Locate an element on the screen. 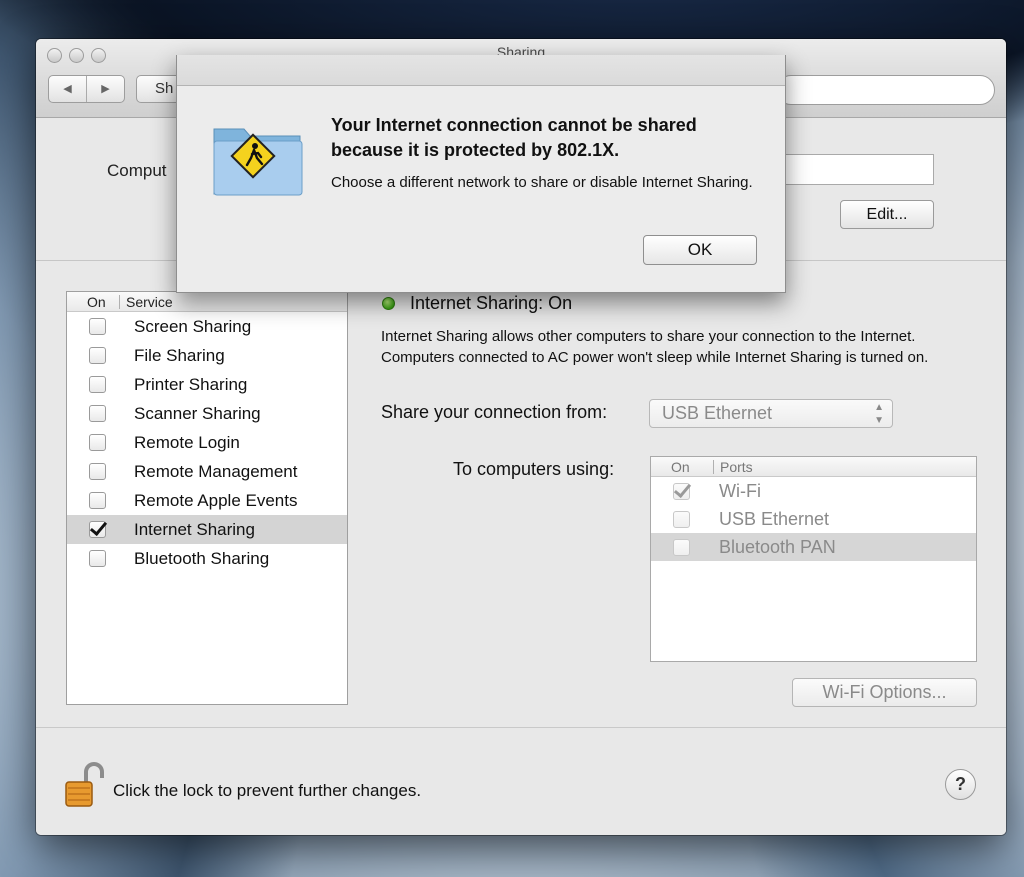  updown-arrows-icon: ▲ ▼ is located at coordinates (879, 414).